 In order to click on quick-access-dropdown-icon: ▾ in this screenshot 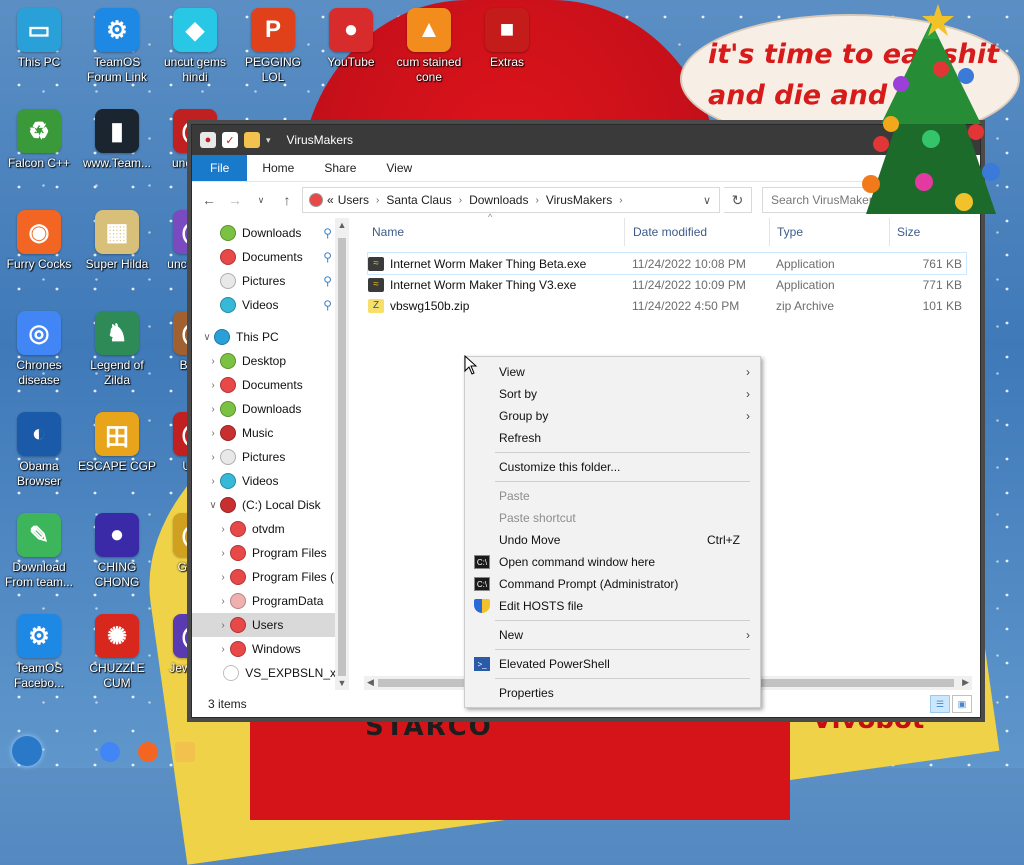, I will do `click(268, 140)`.